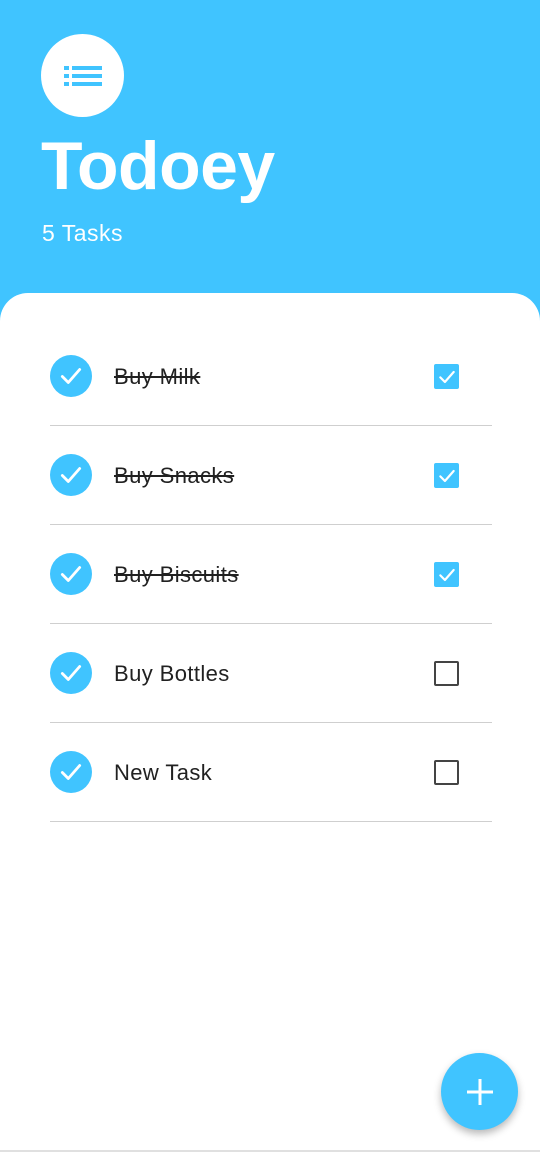  Describe the element at coordinates (83, 233) in the screenshot. I see `task-count: 5 Tasks` at that location.